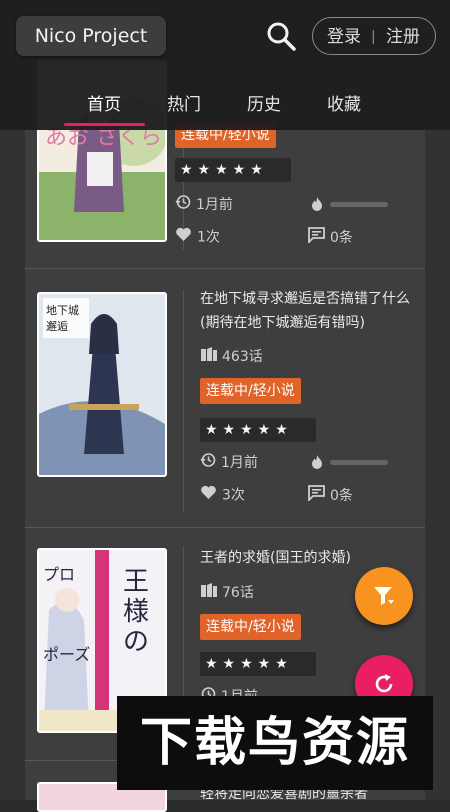  What do you see at coordinates (238, 593) in the screenshot?
I see `chapter-count-3-text: 76话` at bounding box center [238, 593].